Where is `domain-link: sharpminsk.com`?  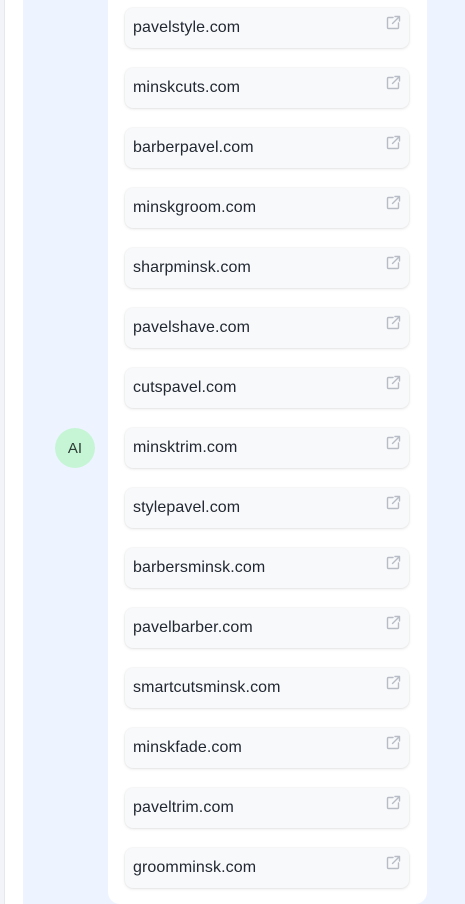
domain-link: sharpminsk.com is located at coordinates (267, 268).